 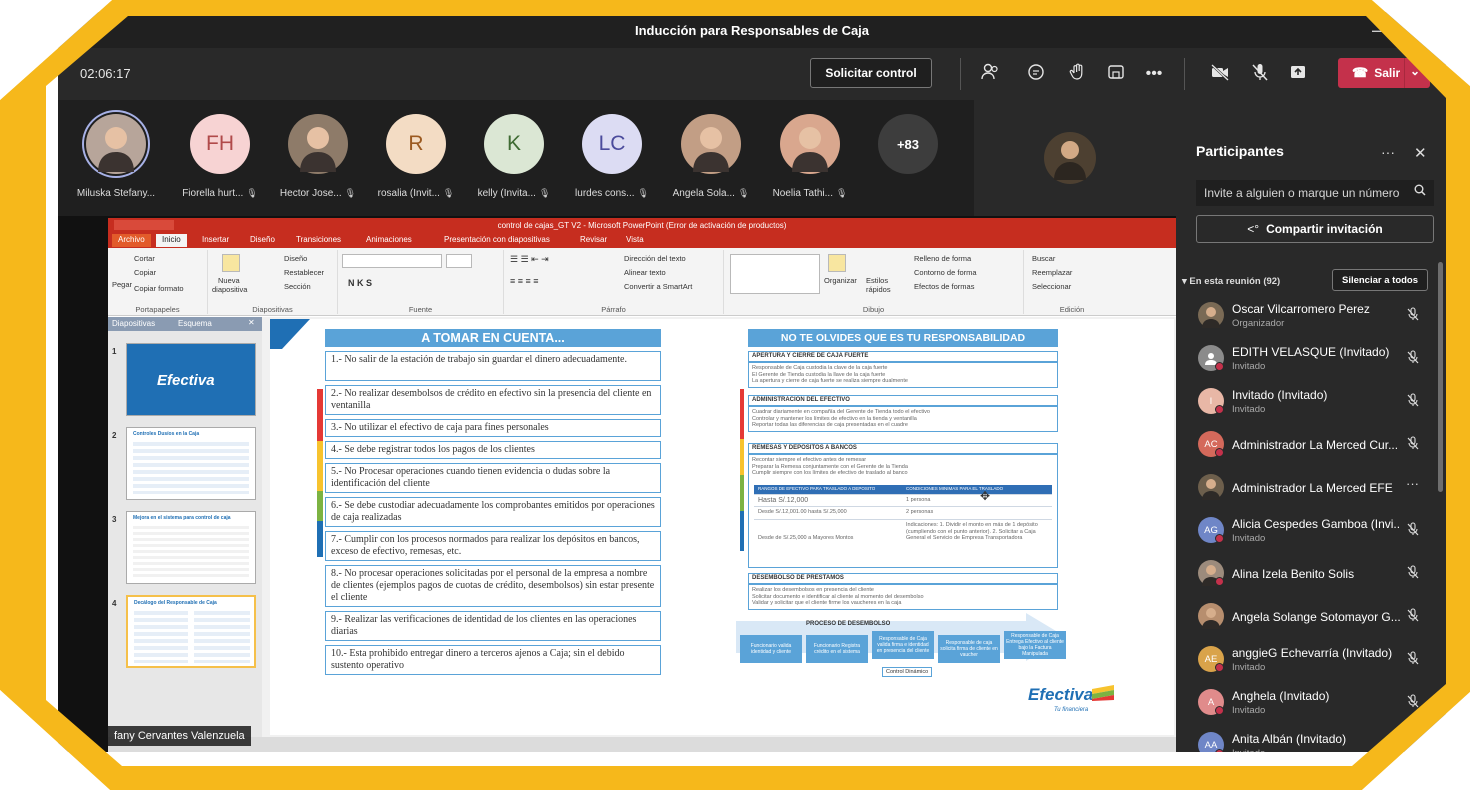 What do you see at coordinates (1075, 158) in the screenshot?
I see `video-tile` at bounding box center [1075, 158].